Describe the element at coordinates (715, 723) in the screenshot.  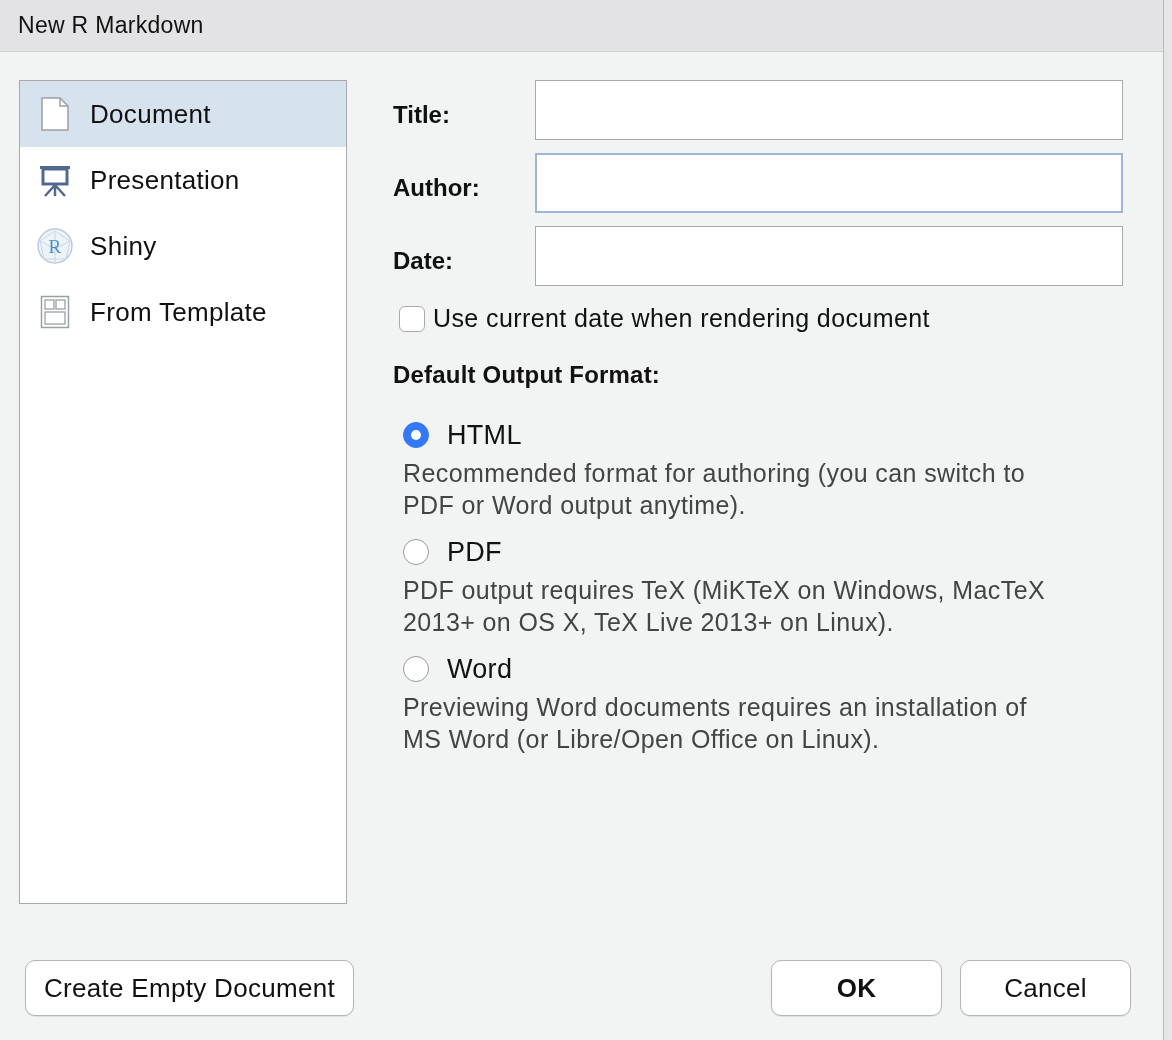
I see `option-description: Previewing Word documents requires an installation of MS Word (or Libre/Open Office on Linux).` at that location.